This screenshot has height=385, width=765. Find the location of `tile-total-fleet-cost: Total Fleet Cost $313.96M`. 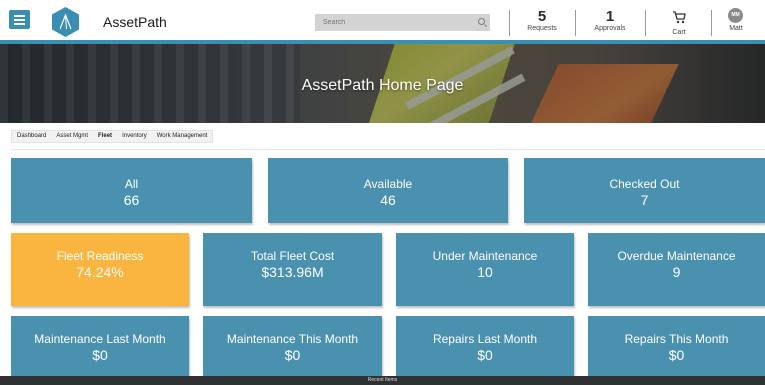

tile-total-fleet-cost: Total Fleet Cost $313.96M is located at coordinates (292, 269).